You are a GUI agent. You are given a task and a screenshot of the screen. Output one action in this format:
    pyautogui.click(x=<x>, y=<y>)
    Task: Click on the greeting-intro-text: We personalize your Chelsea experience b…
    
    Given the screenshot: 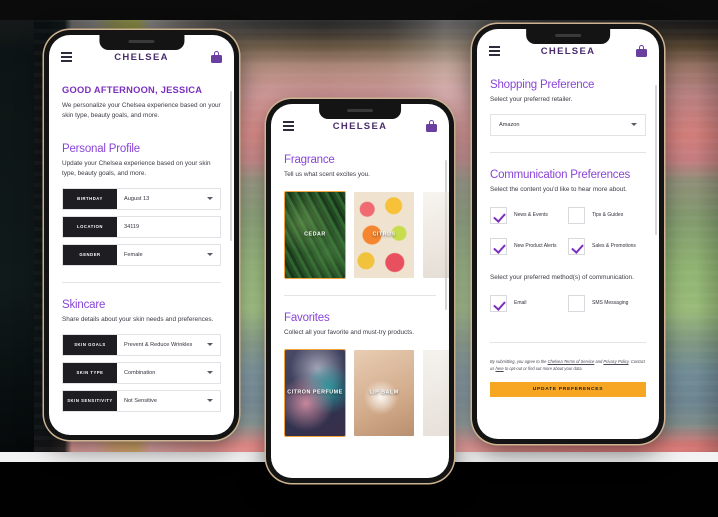 What is the action you would take?
    pyautogui.click(x=141, y=110)
    